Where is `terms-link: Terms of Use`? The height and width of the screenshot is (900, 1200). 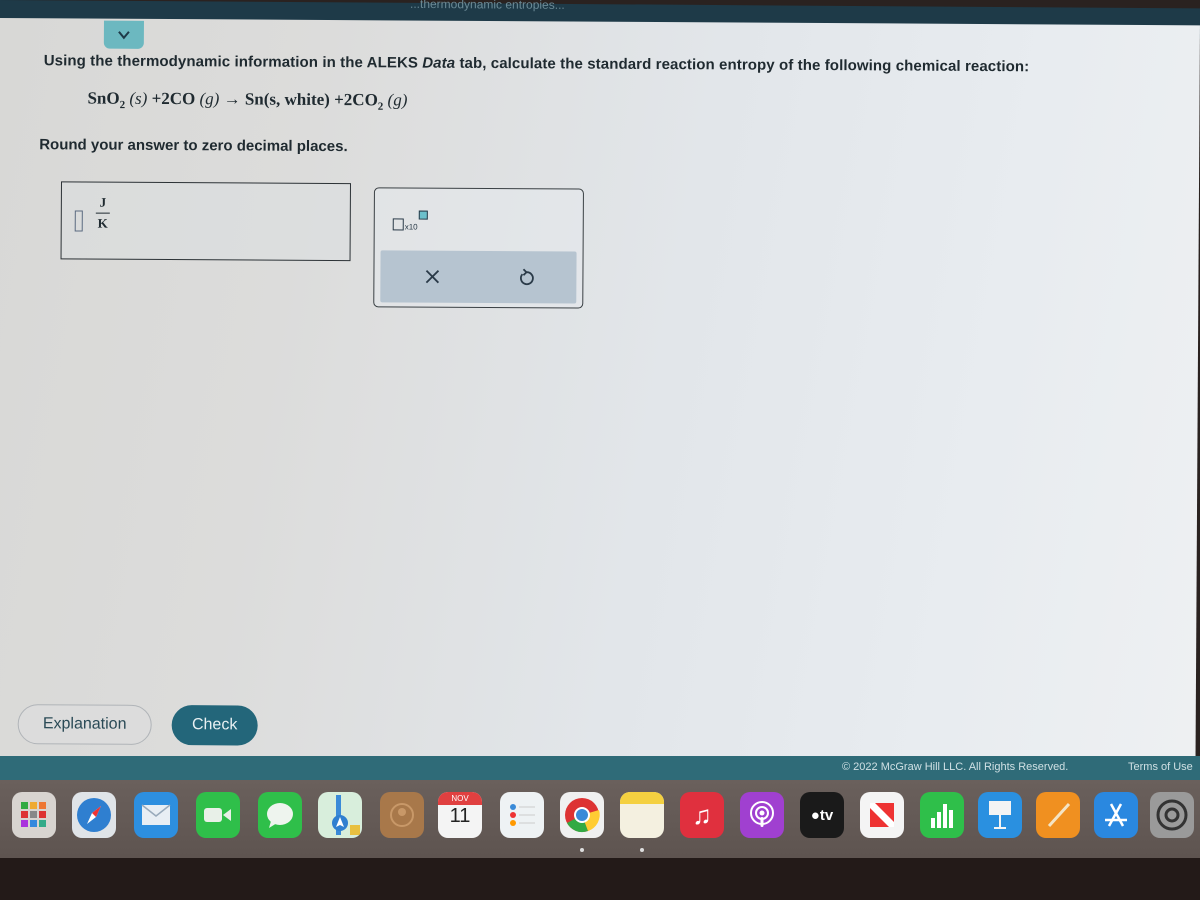 terms-link: Terms of Use is located at coordinates (1160, 767).